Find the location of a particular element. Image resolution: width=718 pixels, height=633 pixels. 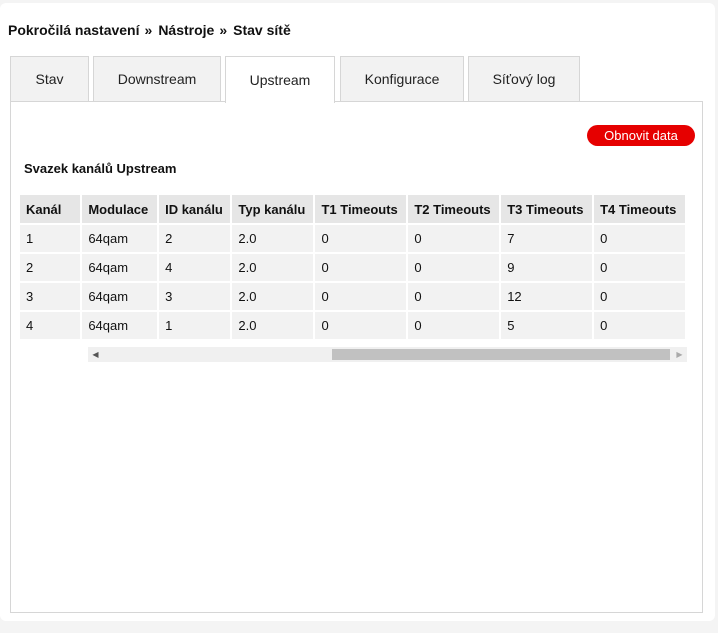

tab-konfigurace: Konfigurace is located at coordinates (402, 78).